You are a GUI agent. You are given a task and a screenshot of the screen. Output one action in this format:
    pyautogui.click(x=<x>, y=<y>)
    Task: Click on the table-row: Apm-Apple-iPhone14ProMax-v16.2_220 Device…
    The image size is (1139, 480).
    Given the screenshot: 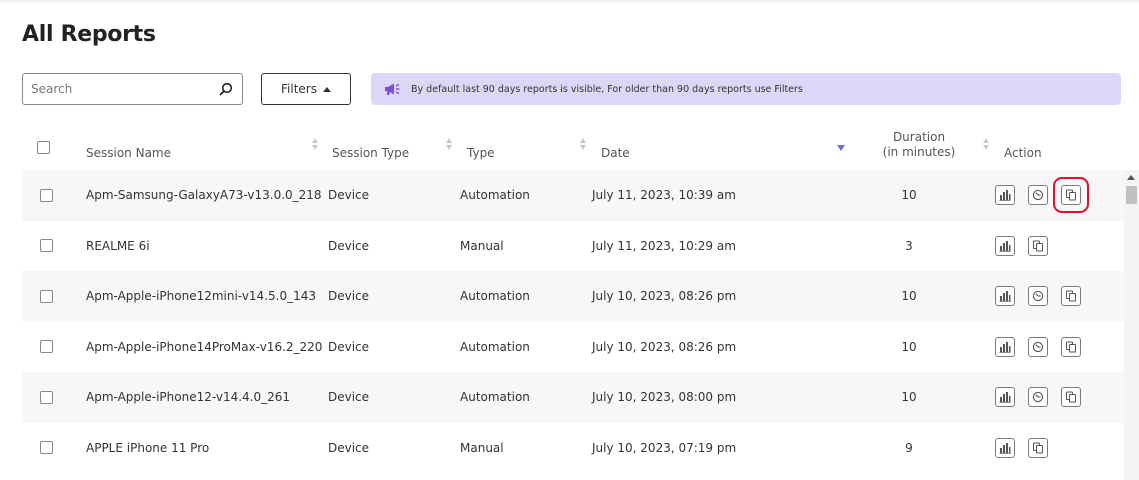 What is the action you would take?
    pyautogui.click(x=574, y=347)
    